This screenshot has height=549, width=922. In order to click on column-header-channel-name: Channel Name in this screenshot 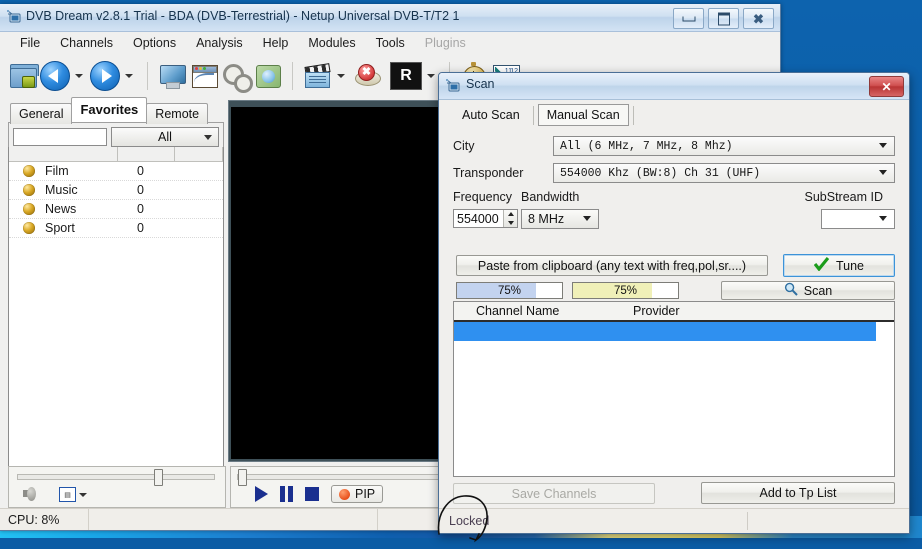, I will do `click(543, 311)`.